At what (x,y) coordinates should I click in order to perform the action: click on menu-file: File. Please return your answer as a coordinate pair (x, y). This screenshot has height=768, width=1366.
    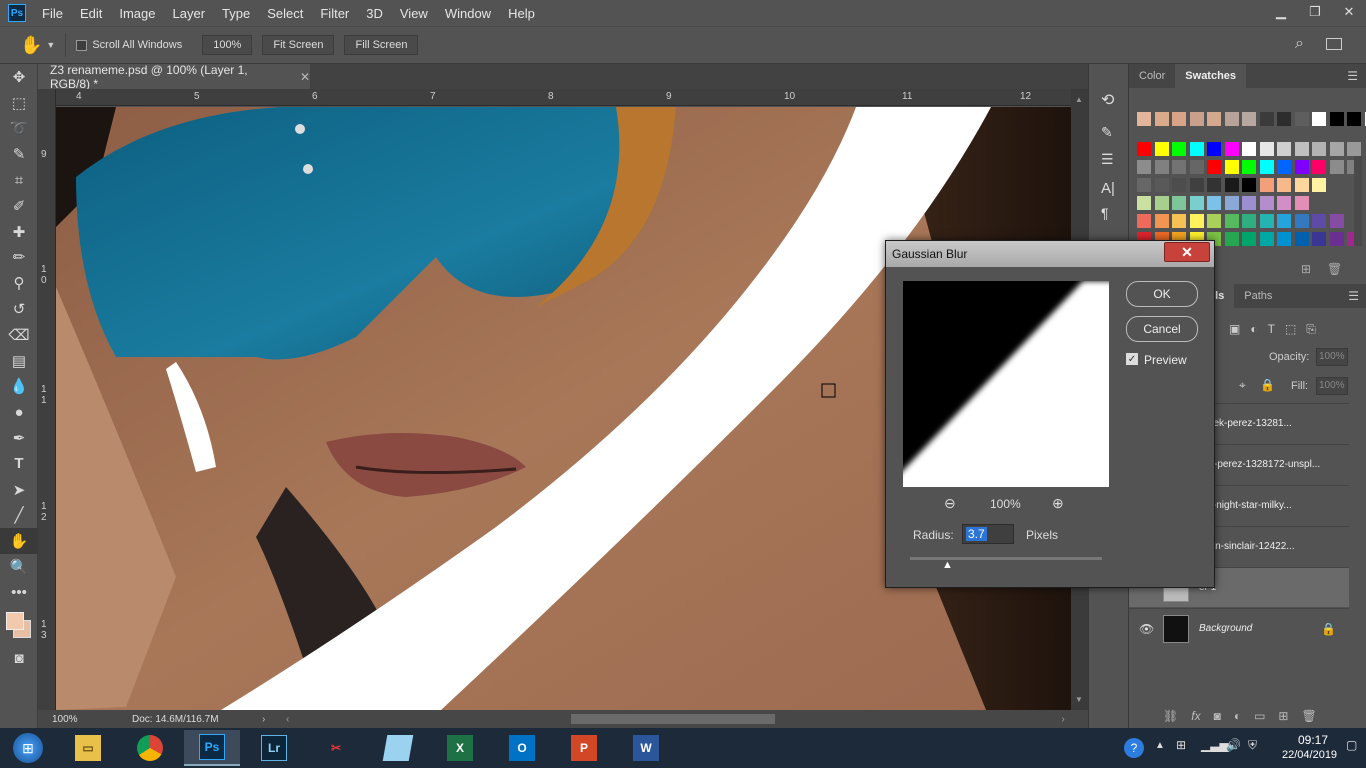
    Looking at the image, I should click on (52, 13).